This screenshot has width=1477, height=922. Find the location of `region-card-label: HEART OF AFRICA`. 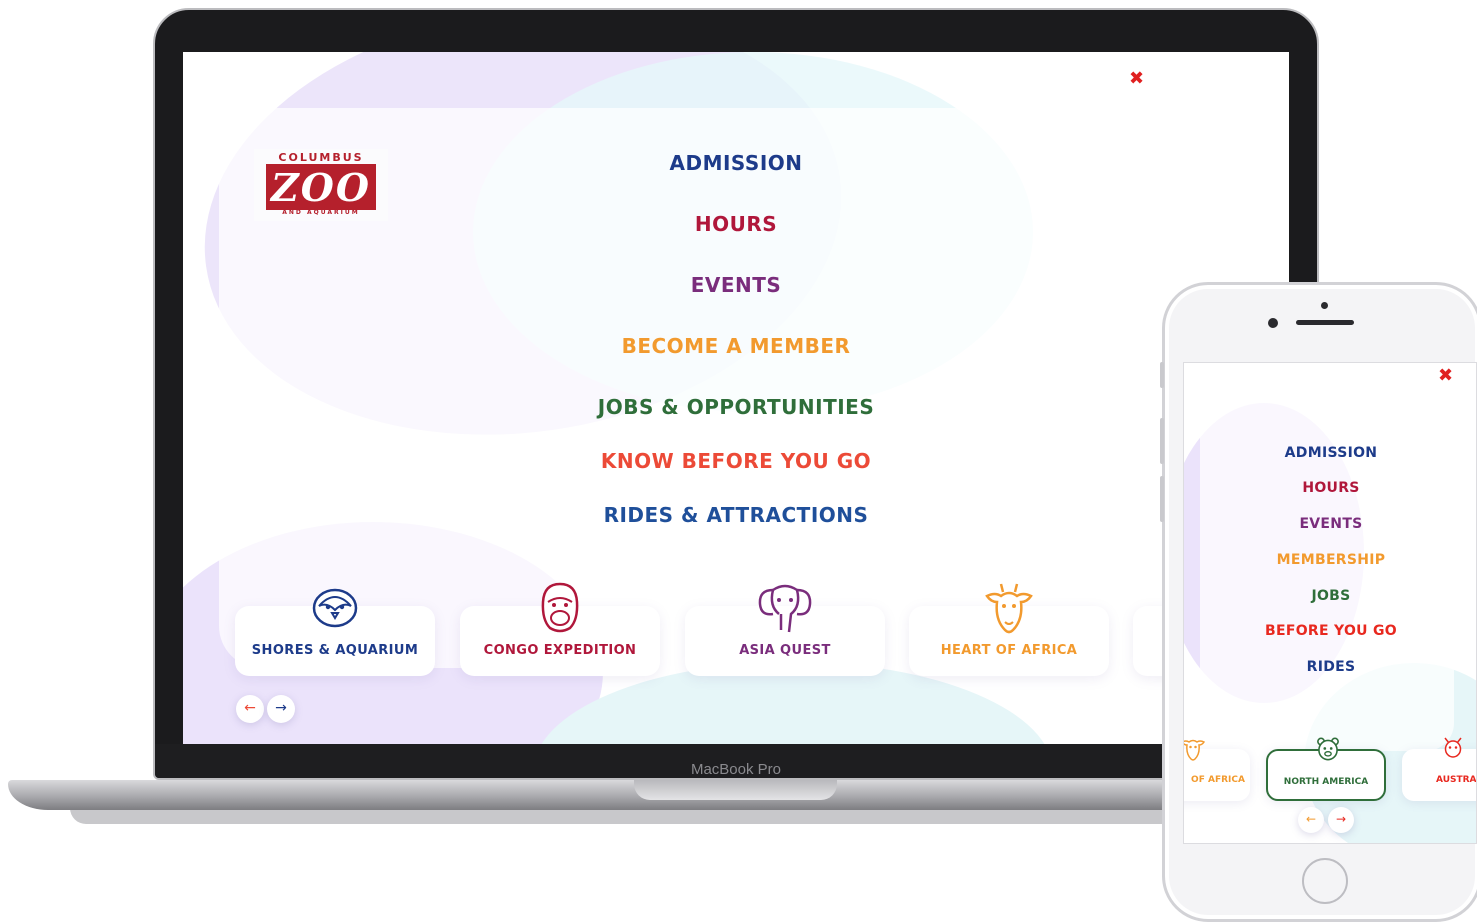

region-card-label: HEART OF AFRICA is located at coordinates (1009, 650).